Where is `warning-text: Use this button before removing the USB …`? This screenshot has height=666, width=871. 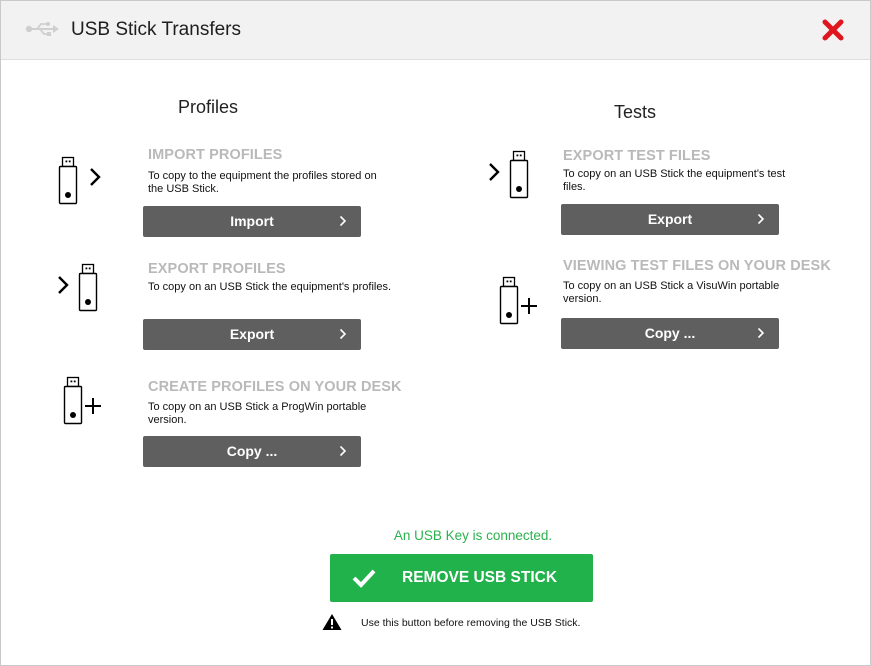 warning-text: Use this button before removing the USB … is located at coordinates (471, 623).